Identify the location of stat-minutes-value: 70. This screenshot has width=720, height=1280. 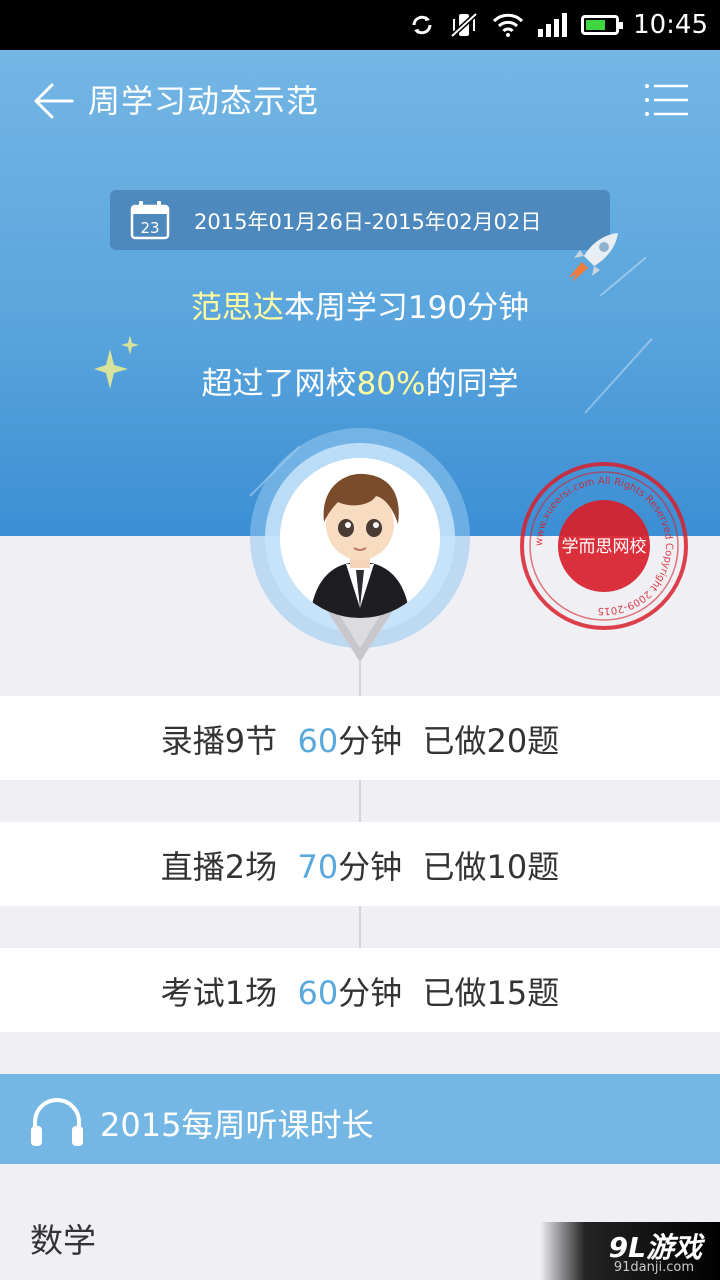
(318, 867).